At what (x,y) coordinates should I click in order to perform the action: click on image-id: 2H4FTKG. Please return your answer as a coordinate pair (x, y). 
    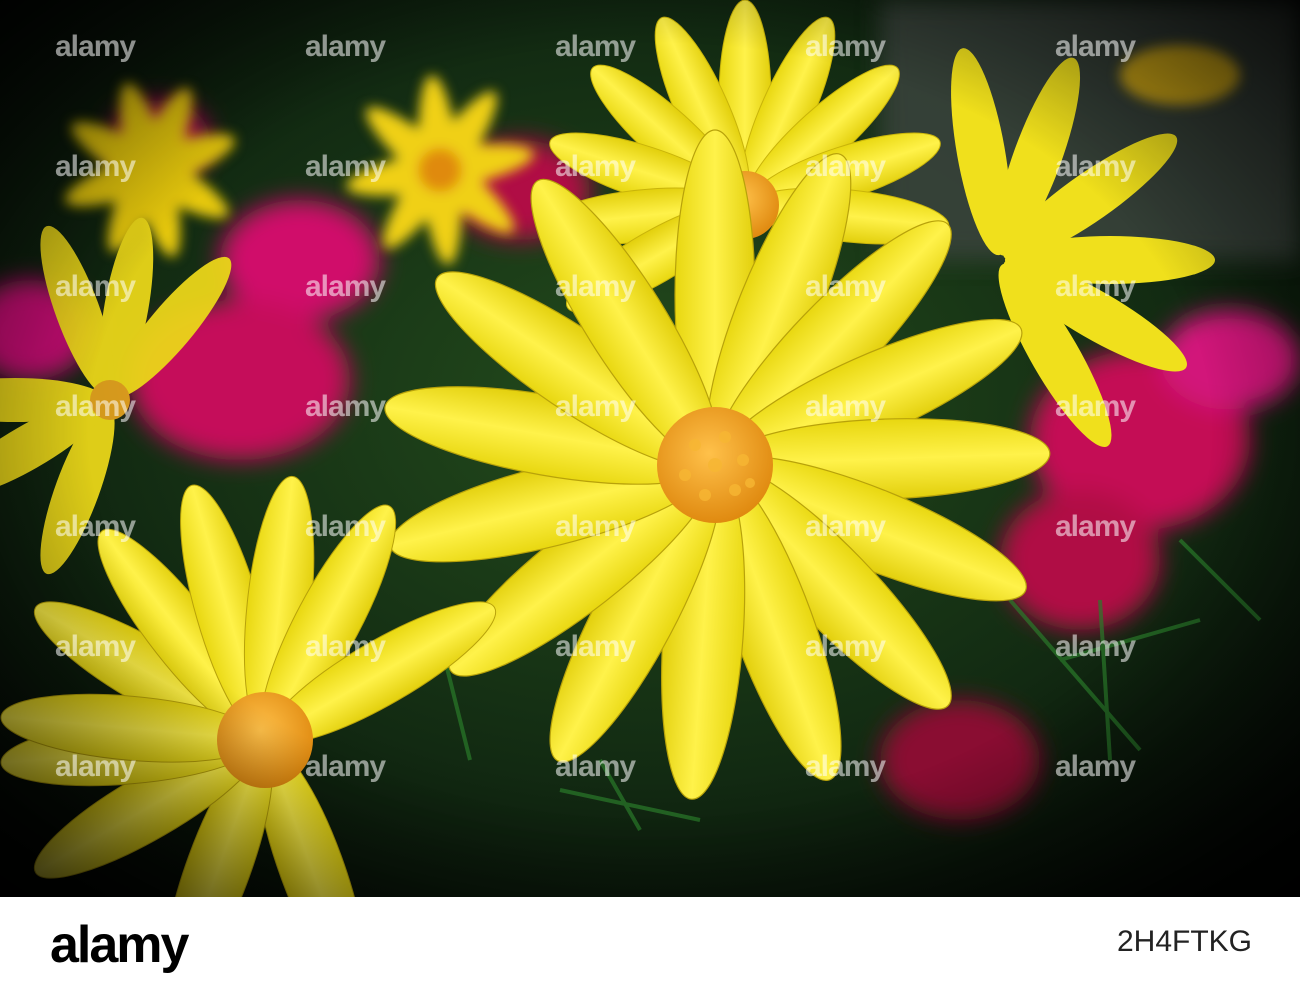
    Looking at the image, I should click on (1184, 941).